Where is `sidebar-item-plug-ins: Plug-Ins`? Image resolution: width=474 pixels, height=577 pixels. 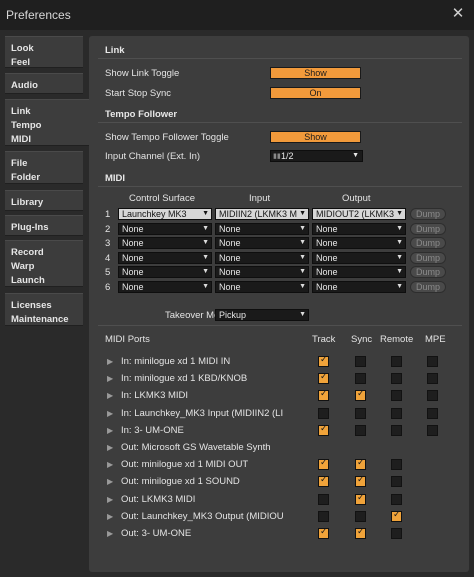 sidebar-item-plug-ins: Plug-Ins is located at coordinates (44, 225).